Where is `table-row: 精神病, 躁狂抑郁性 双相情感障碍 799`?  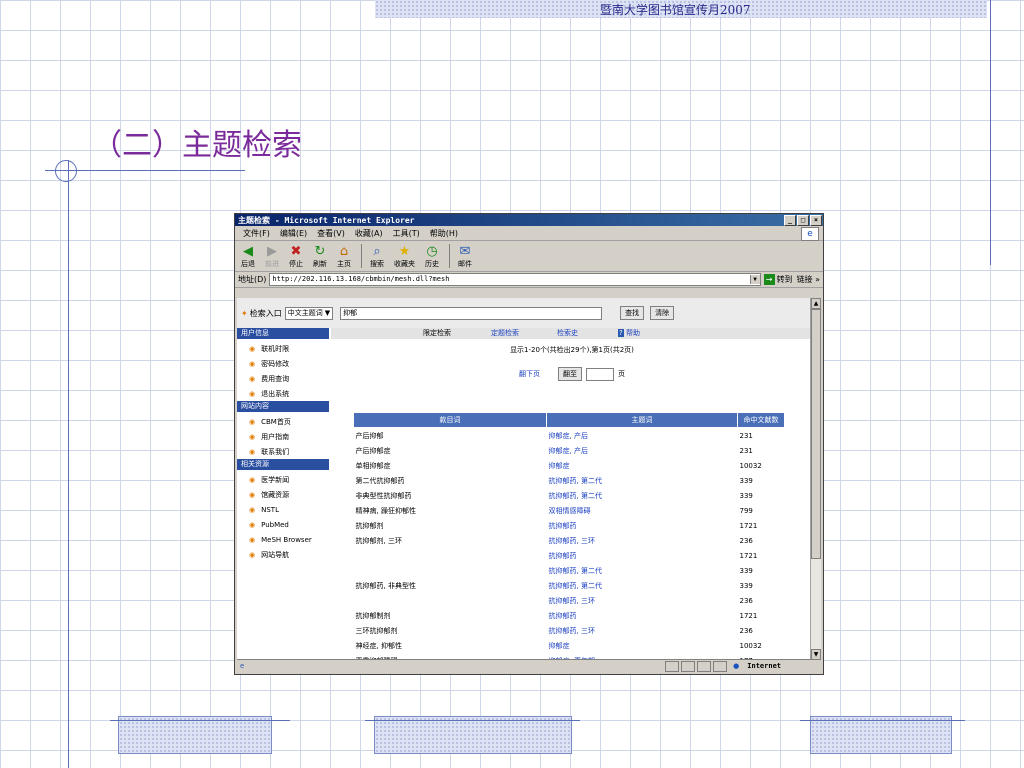
table-row: 精神病, 躁狂抑郁性 双相情感障碍 799 is located at coordinates (569, 510).